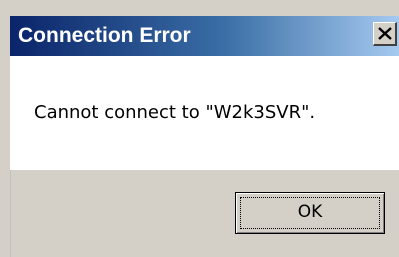 This screenshot has width=399, height=257. I want to click on close-button, so click(385, 34).